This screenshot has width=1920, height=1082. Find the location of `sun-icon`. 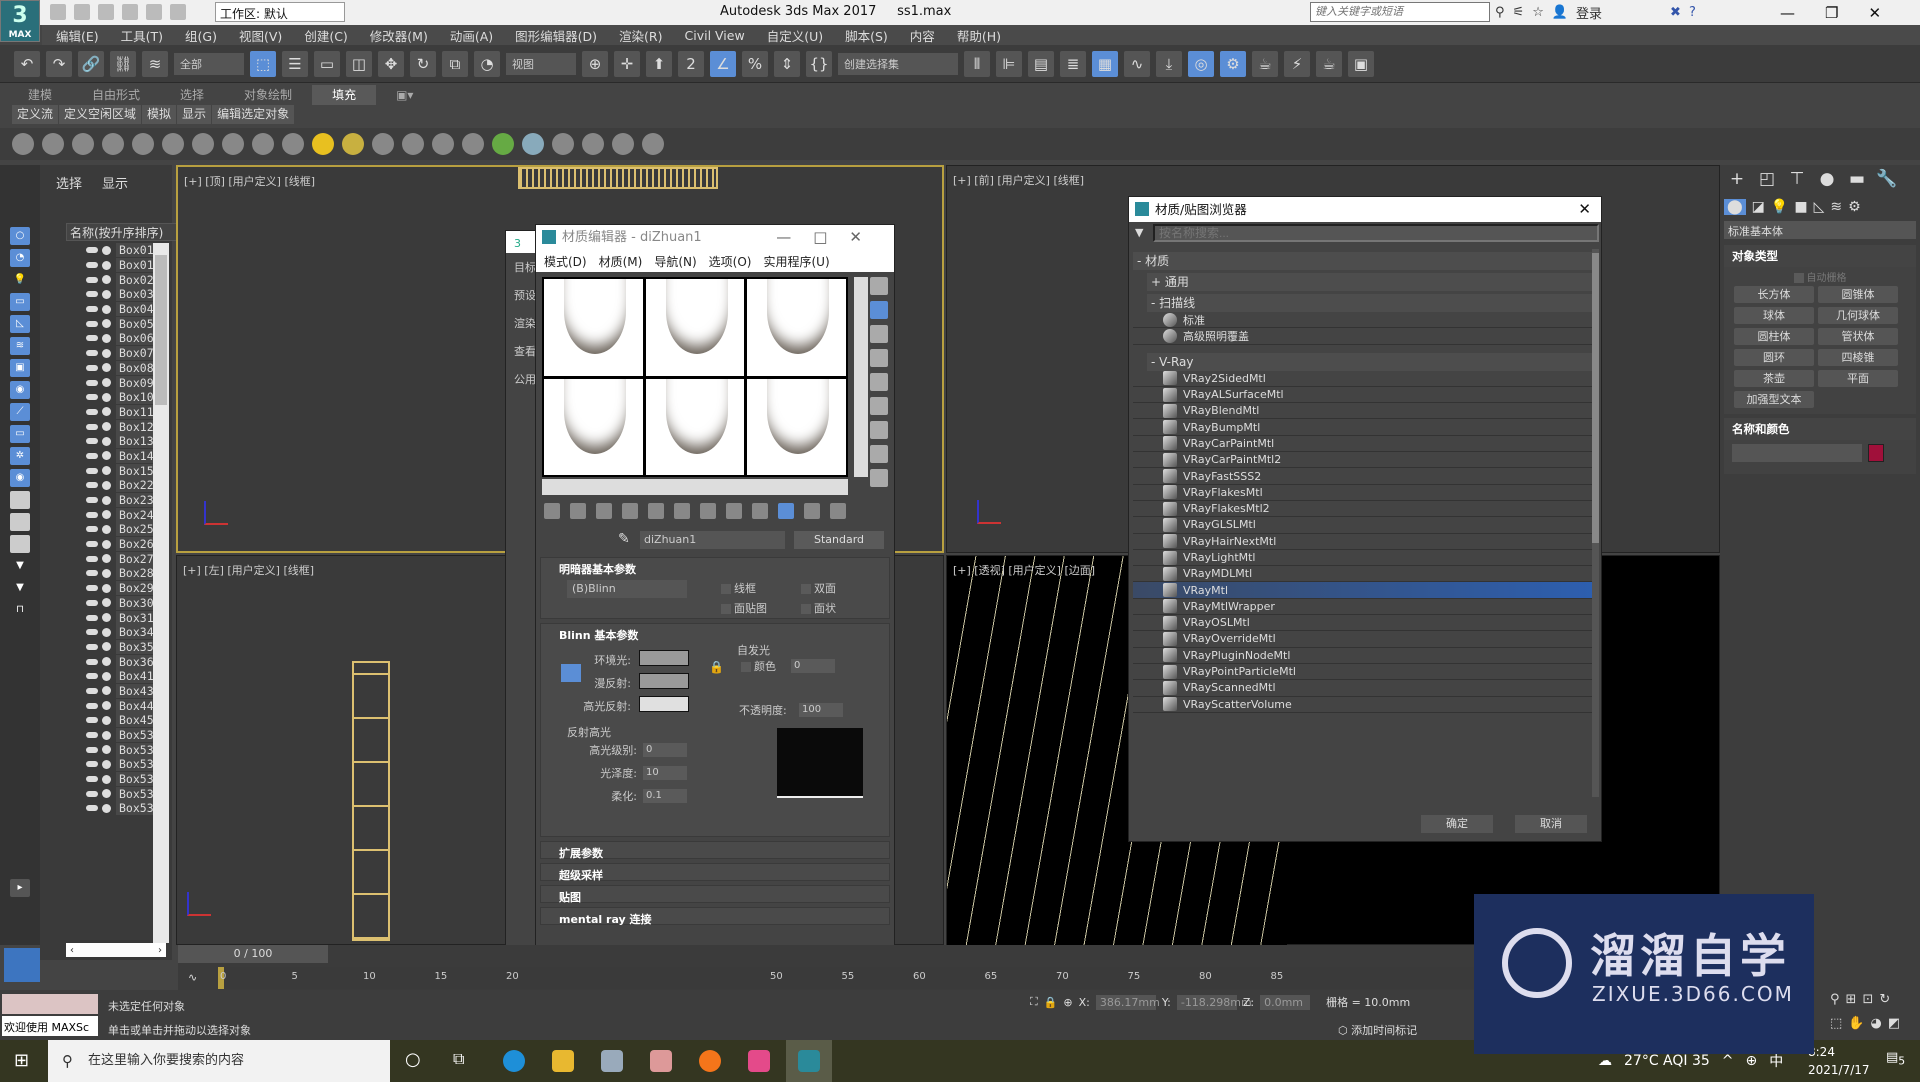

sun-icon is located at coordinates (323, 144).